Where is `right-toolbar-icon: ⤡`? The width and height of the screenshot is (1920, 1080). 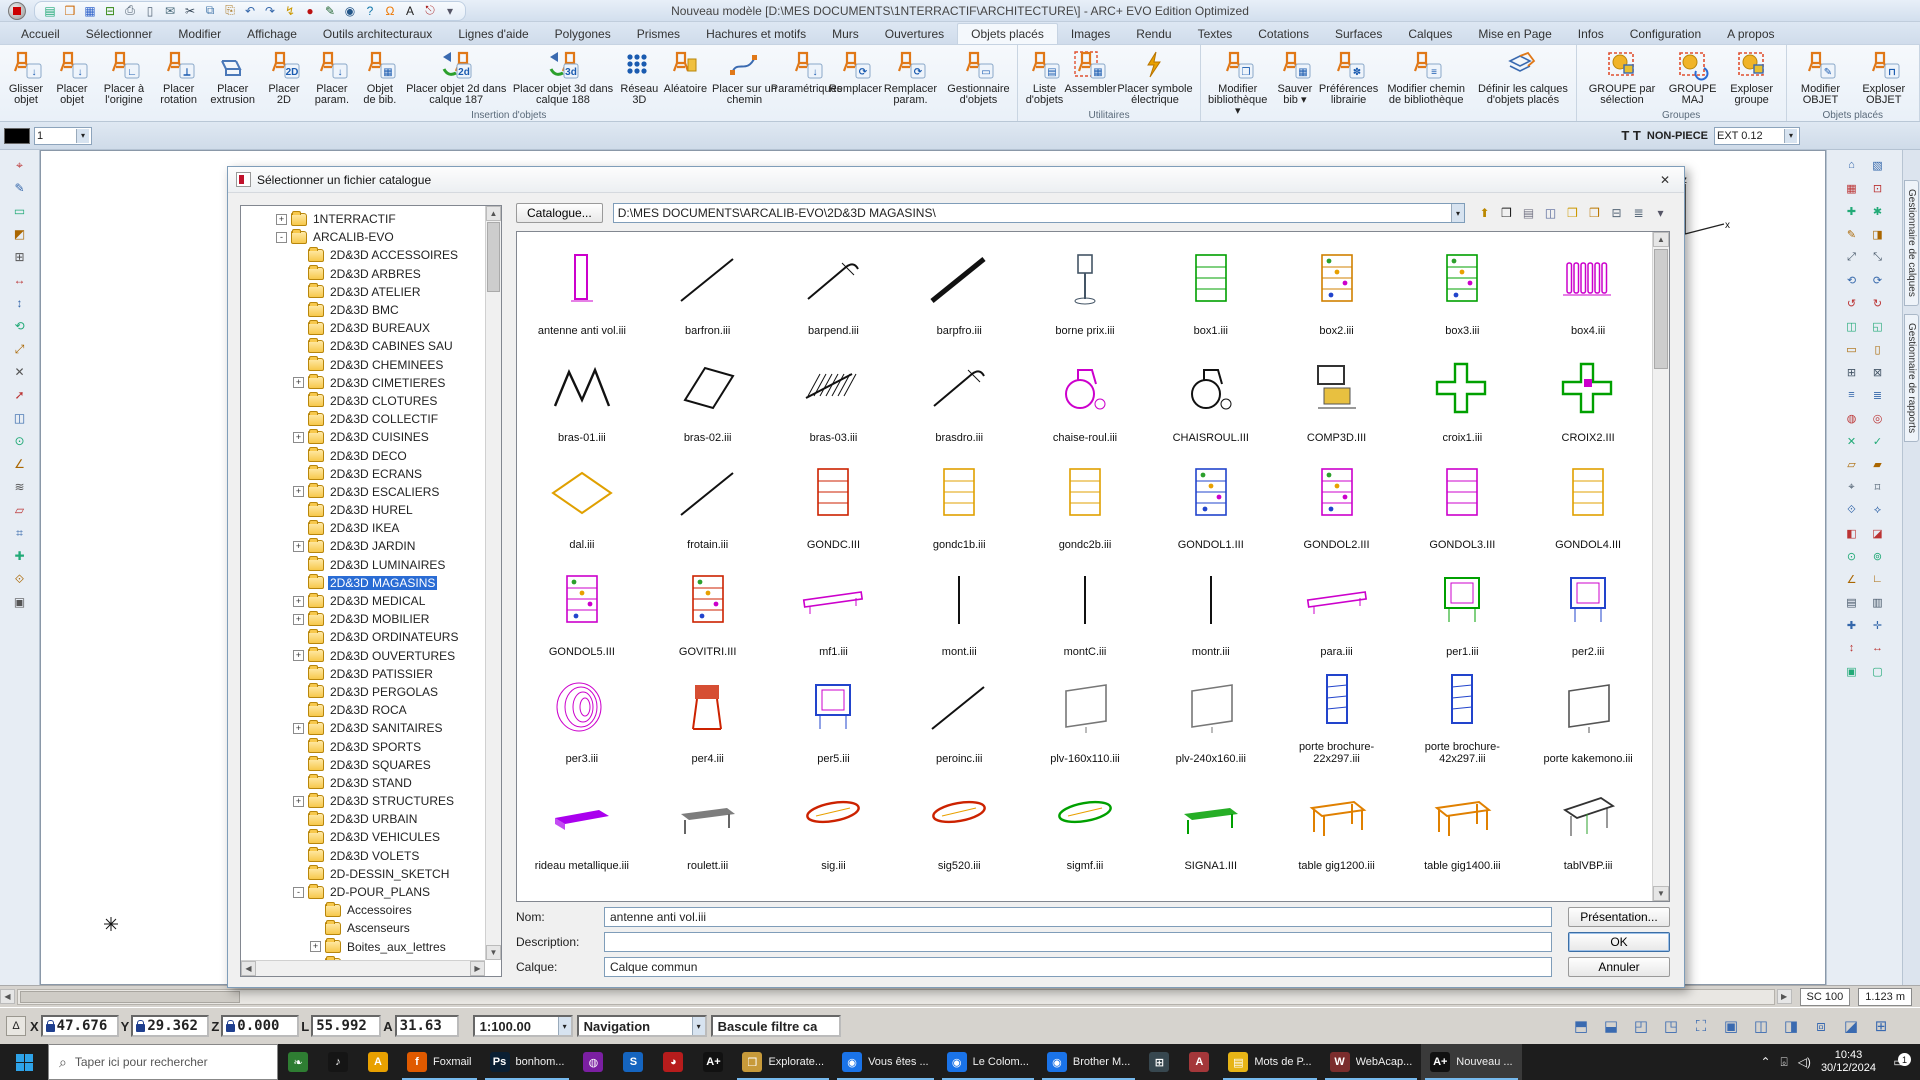
right-toolbar-icon: ⤡ is located at coordinates (1878, 257).